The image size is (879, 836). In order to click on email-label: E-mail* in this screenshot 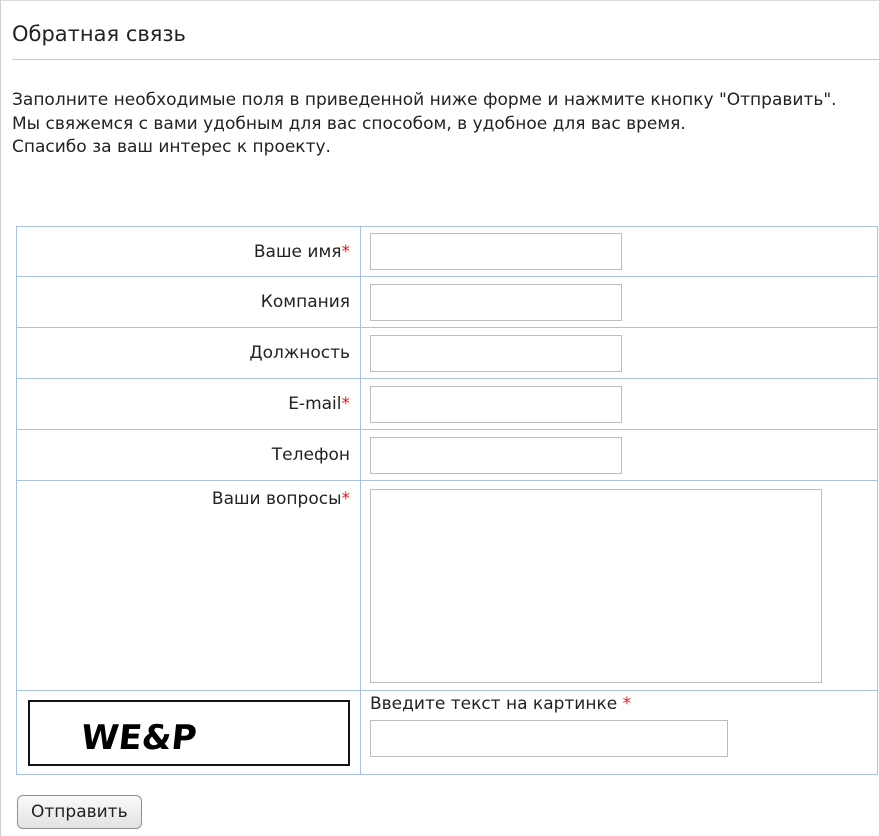, I will do `click(188, 404)`.